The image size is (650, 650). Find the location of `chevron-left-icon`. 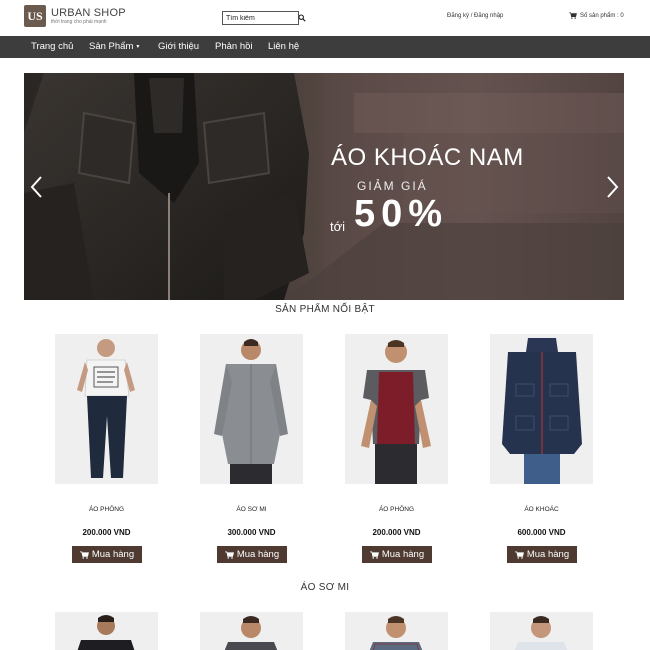

chevron-left-icon is located at coordinates (37, 187).